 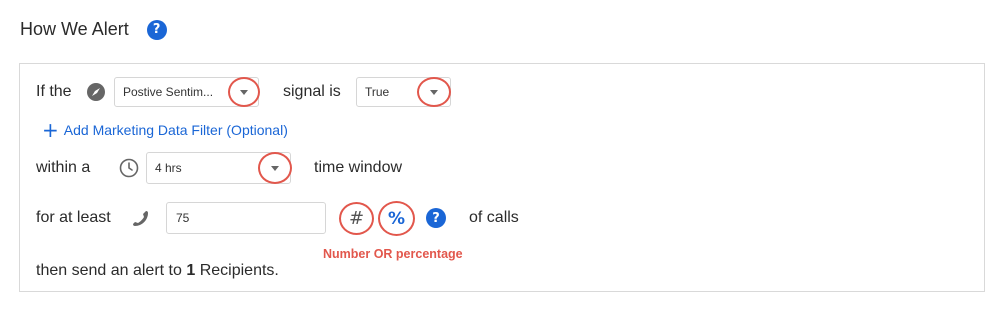 I want to click on phone-icon, so click(x=141, y=219).